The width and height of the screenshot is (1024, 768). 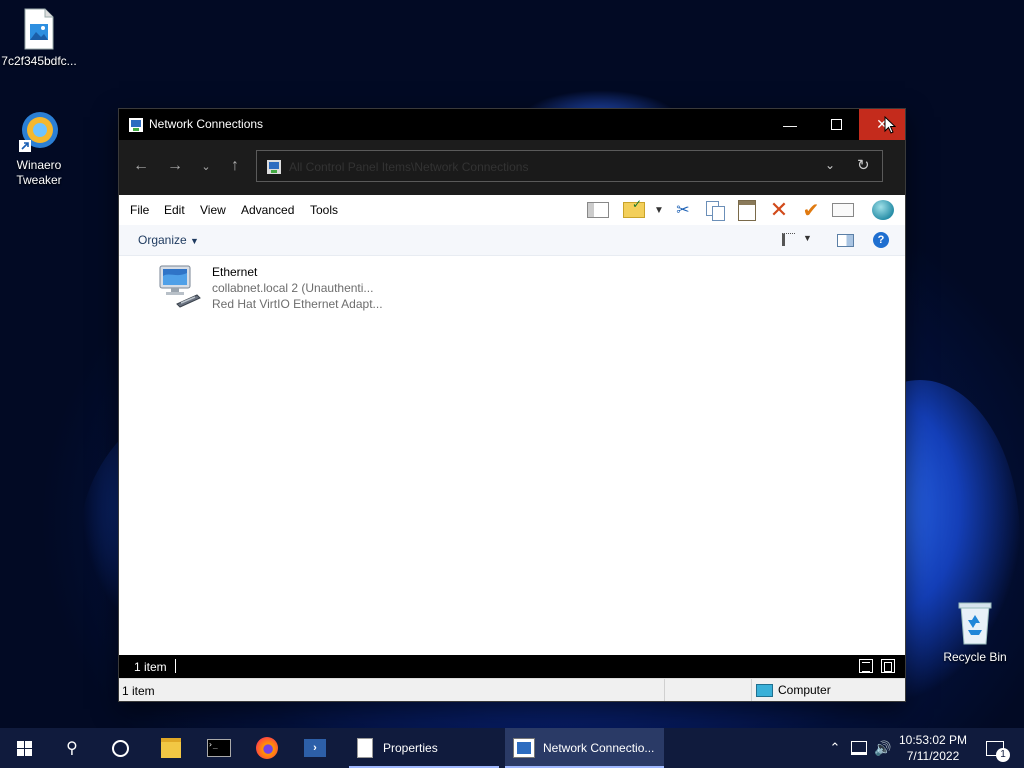 I want to click on winaero-tweaker-icon, so click(x=39, y=132).